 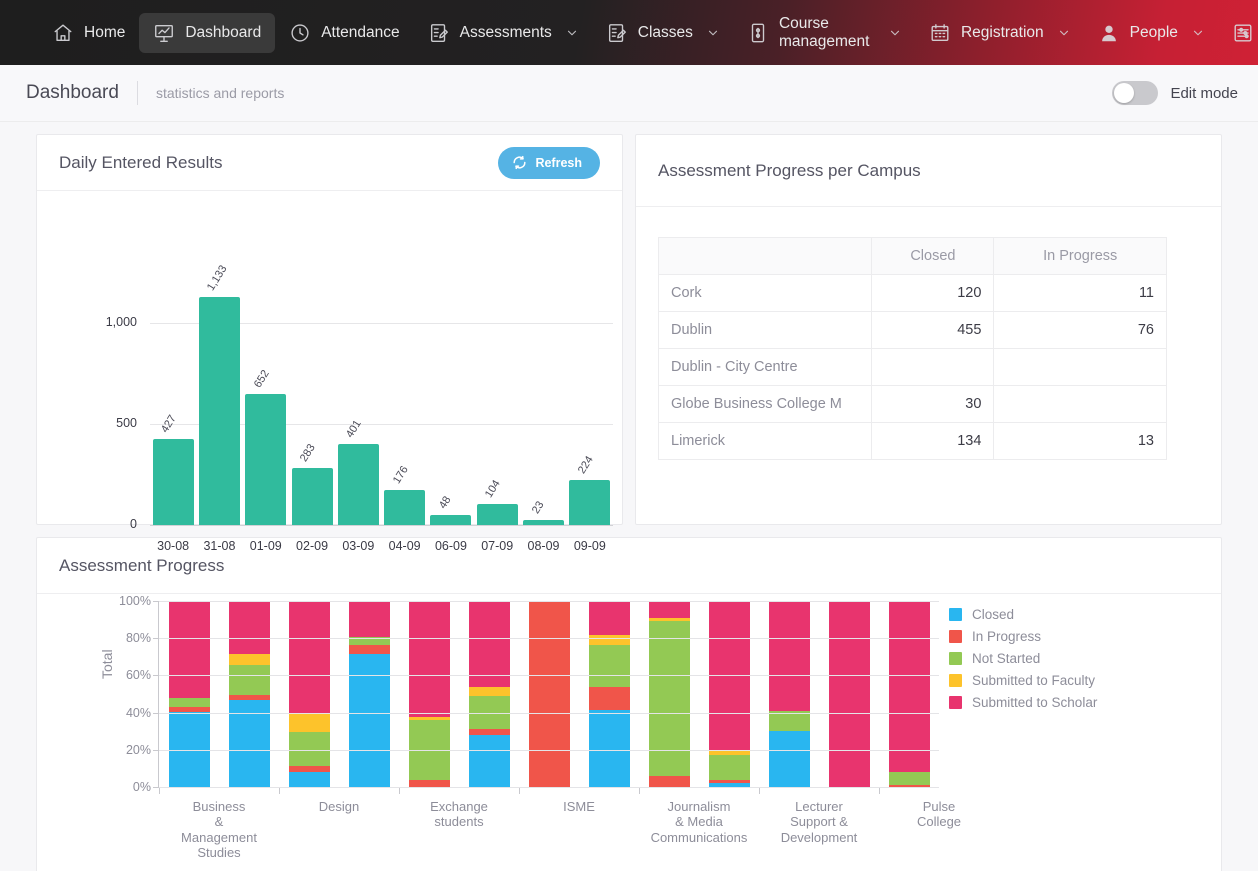 I want to click on table-row: Limerick 134 13, so click(x=912, y=441).